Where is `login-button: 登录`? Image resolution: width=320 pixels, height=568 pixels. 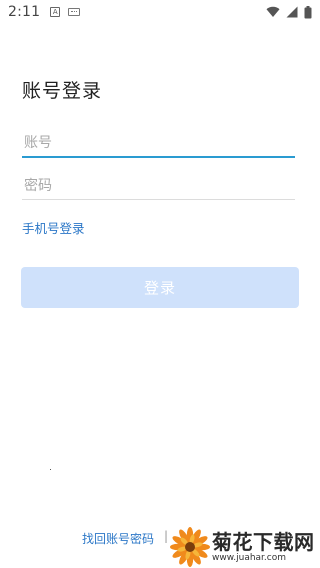
login-button: 登录 is located at coordinates (160, 287).